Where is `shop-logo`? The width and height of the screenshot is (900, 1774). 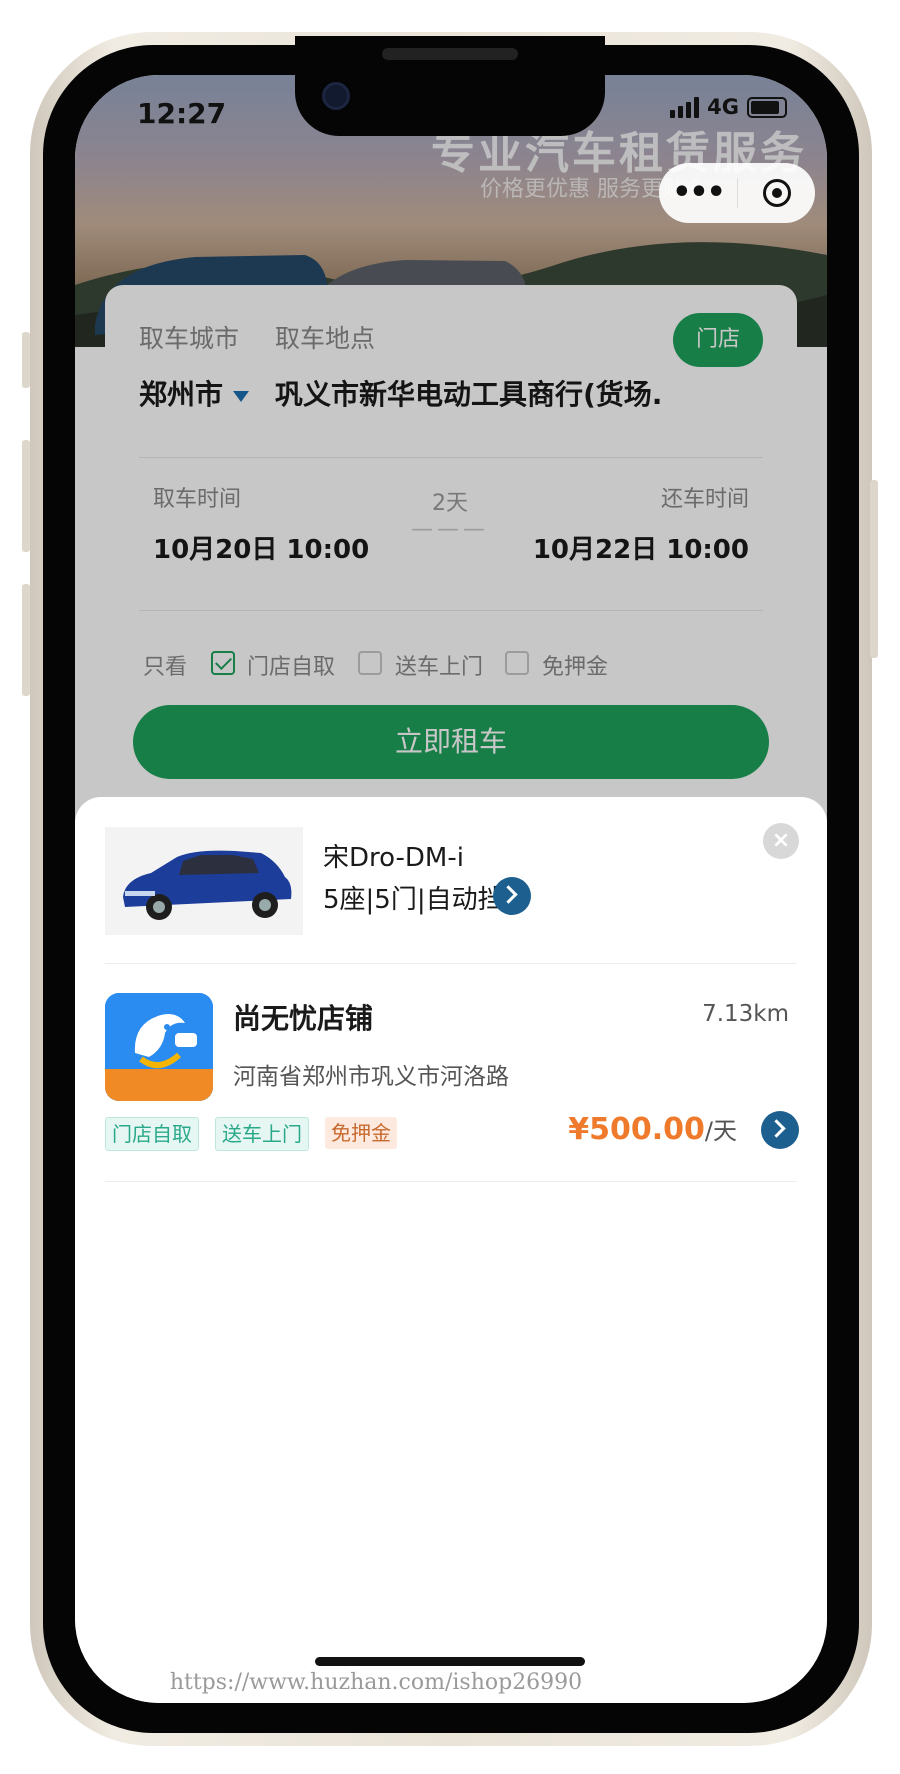
shop-logo is located at coordinates (159, 1047).